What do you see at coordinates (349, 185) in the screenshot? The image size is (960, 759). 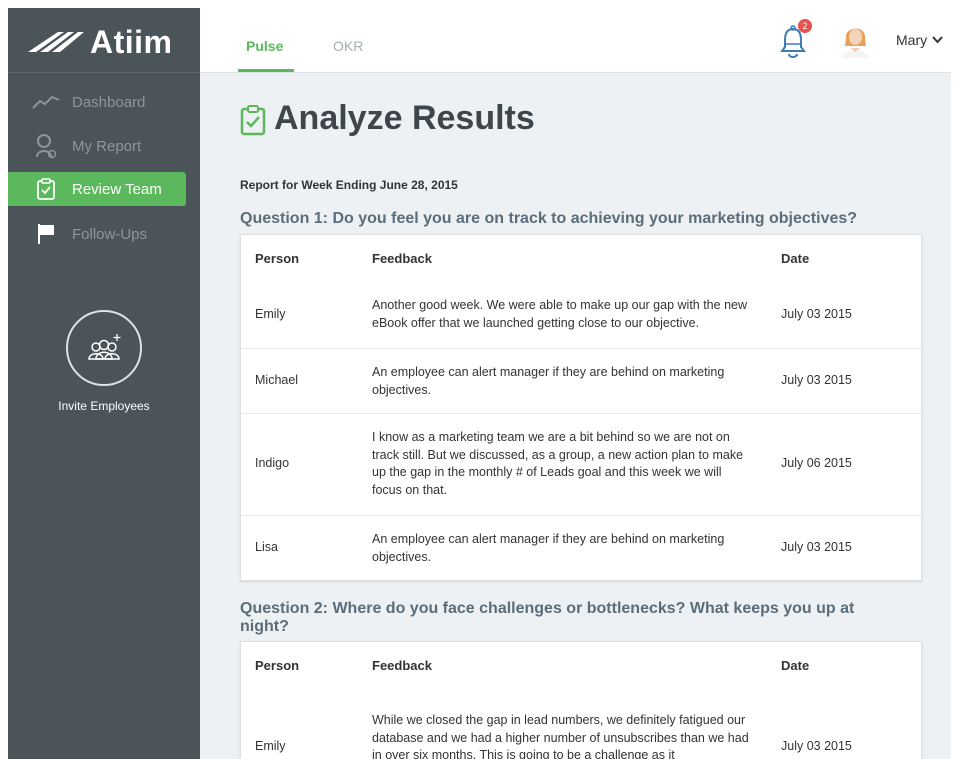 I see `report-week-label: Report for Week Ending June 28, 2015` at bounding box center [349, 185].